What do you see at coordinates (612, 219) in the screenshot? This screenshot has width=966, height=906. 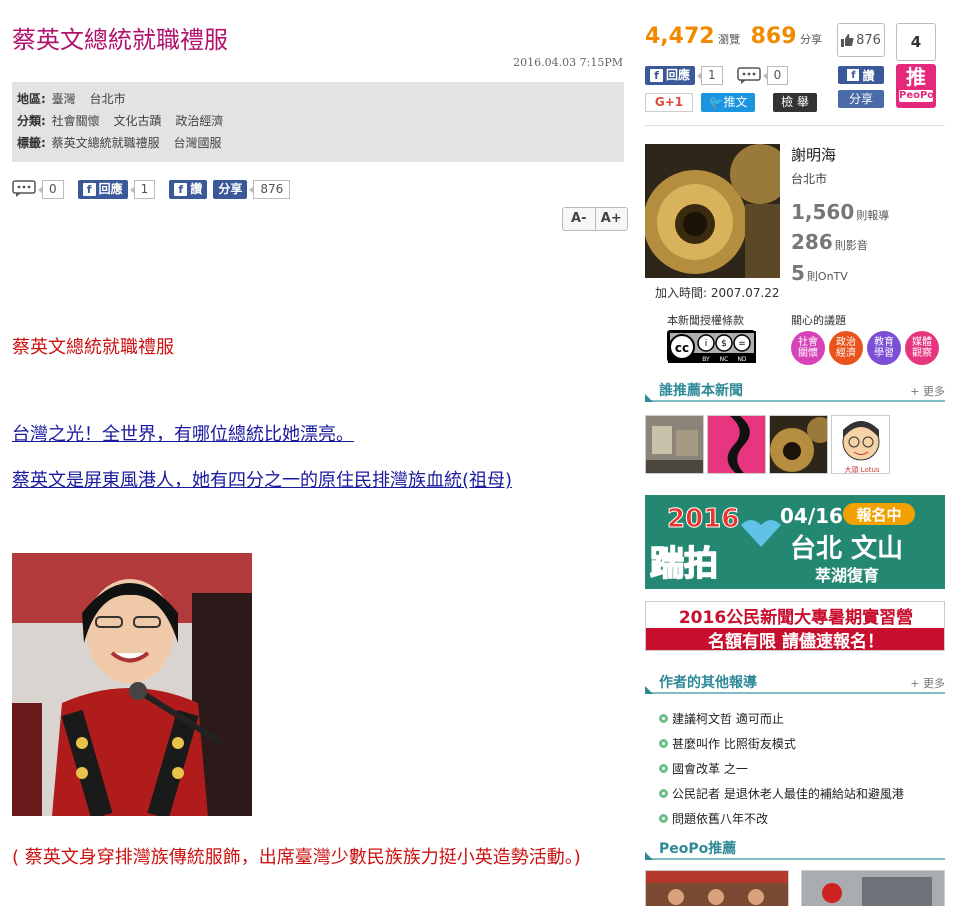 I see `font-larger-button: A+` at bounding box center [612, 219].